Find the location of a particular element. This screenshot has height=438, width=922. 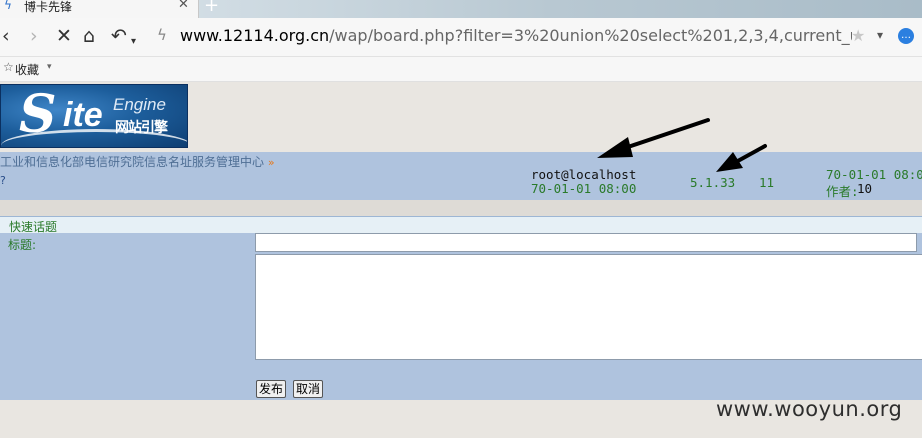

bookmark-star-icon: ★ is located at coordinates (858, 35).